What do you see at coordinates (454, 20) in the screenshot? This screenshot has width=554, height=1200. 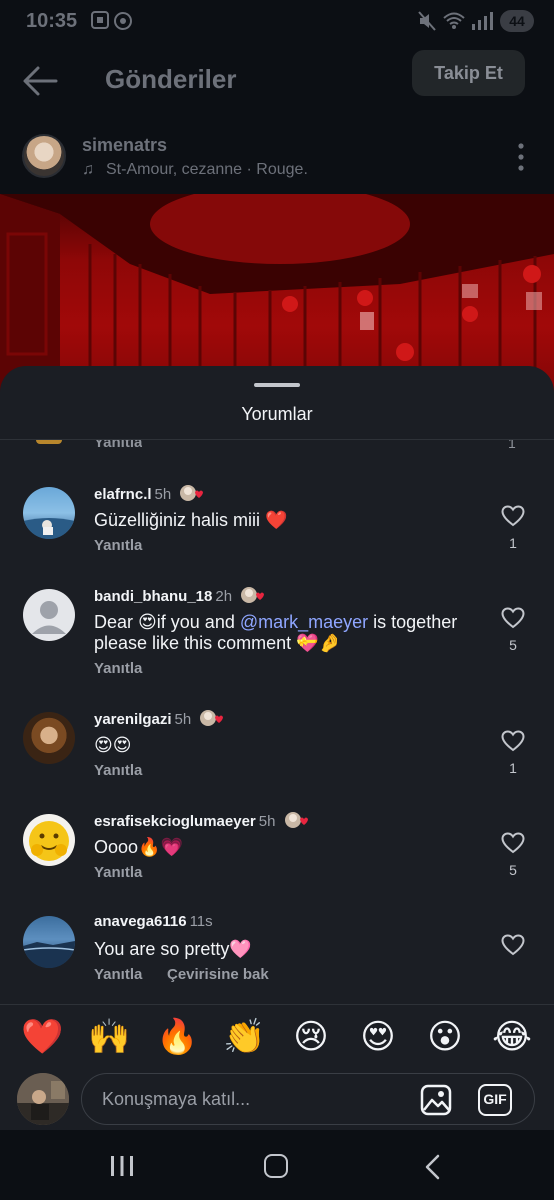 I see `wifi-icon` at bounding box center [454, 20].